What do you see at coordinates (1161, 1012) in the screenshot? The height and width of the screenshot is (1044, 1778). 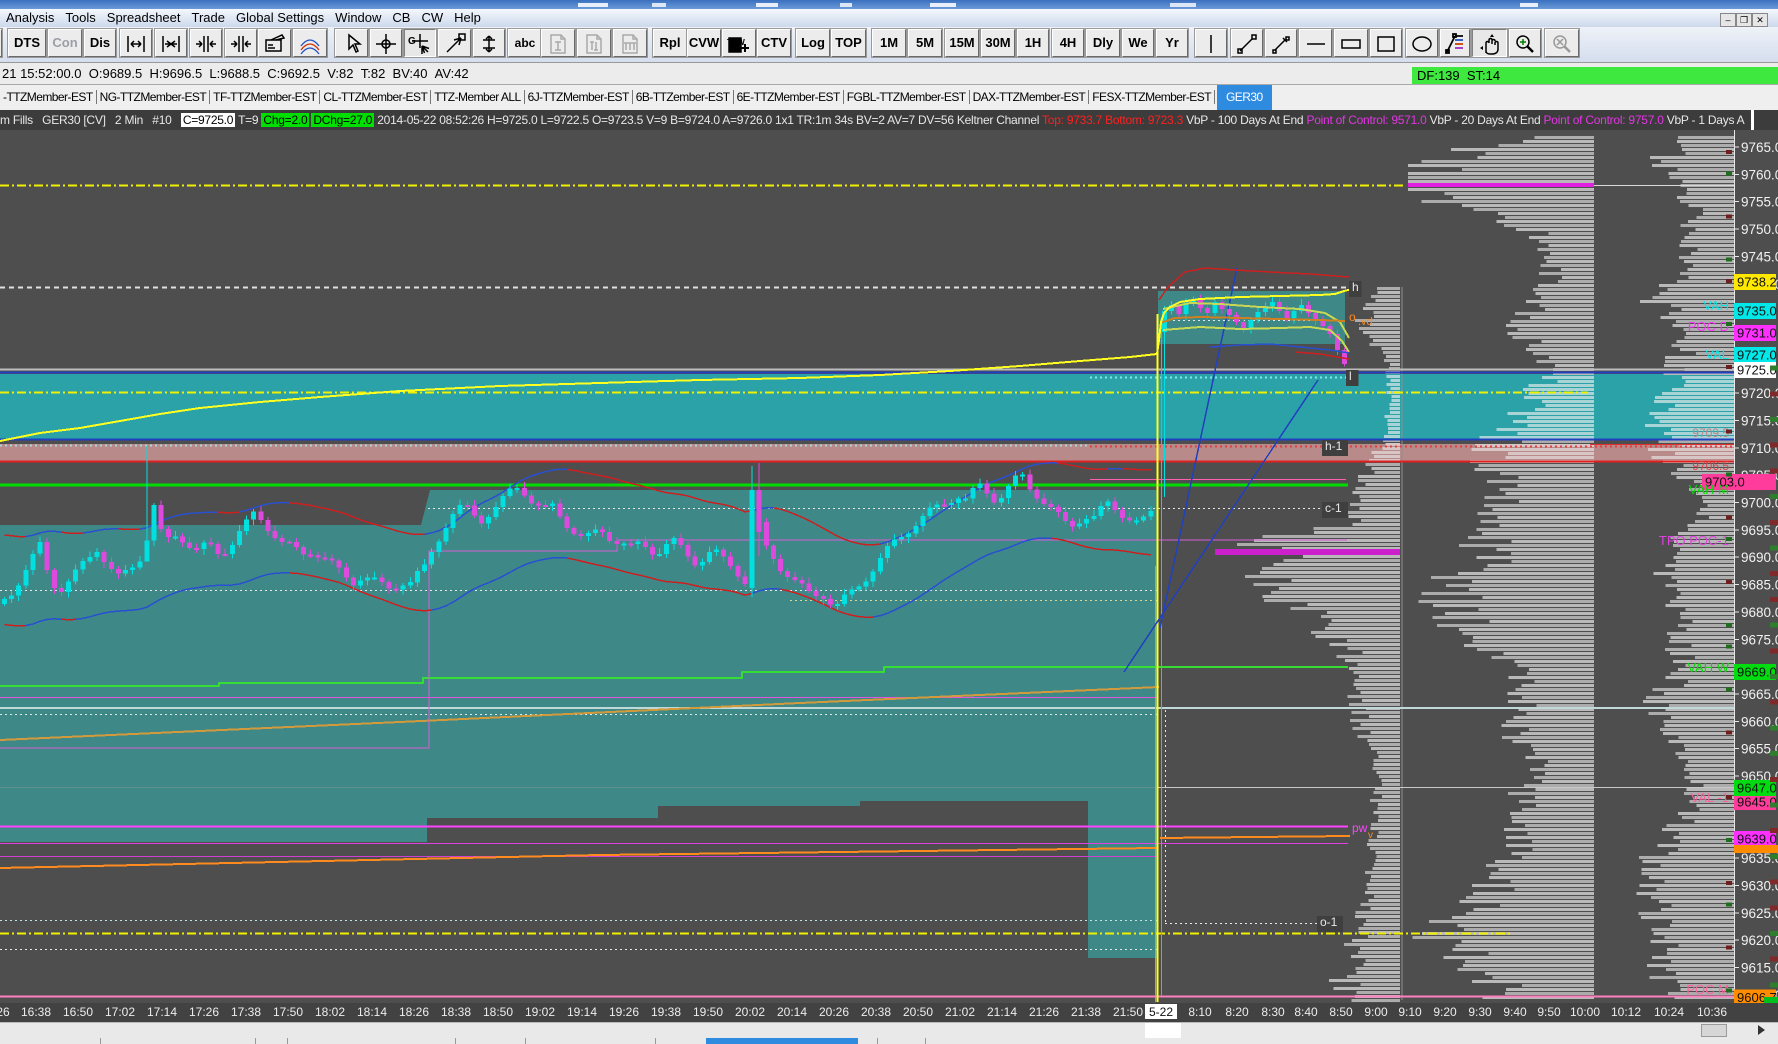 I see `svg-text: 5-22` at bounding box center [1161, 1012].